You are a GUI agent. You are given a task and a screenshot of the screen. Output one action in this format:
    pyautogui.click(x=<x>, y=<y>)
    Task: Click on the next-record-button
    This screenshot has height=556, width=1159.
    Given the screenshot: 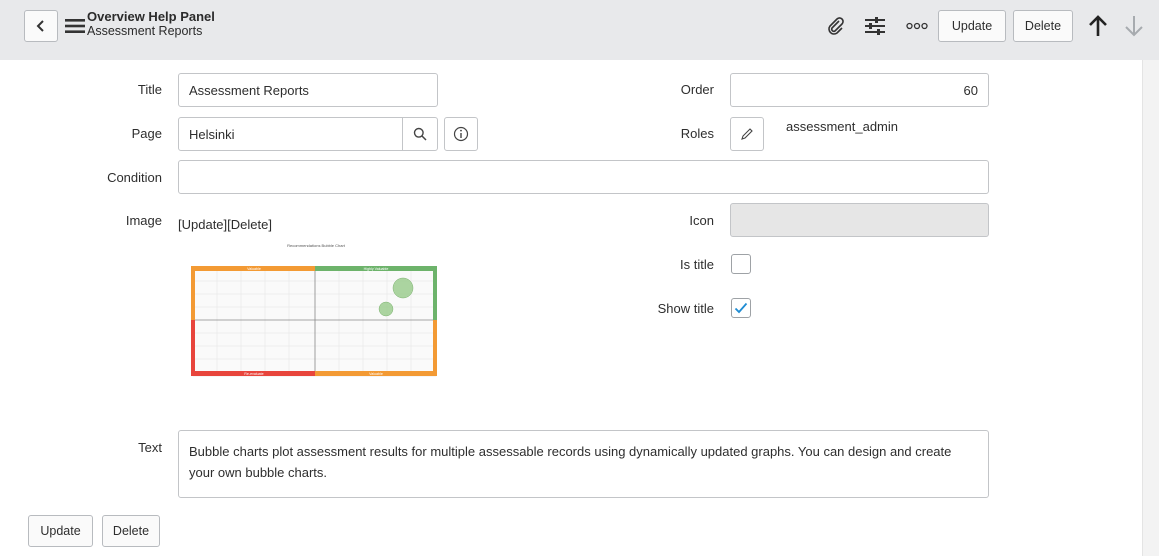 What is the action you would take?
    pyautogui.click(x=1134, y=26)
    